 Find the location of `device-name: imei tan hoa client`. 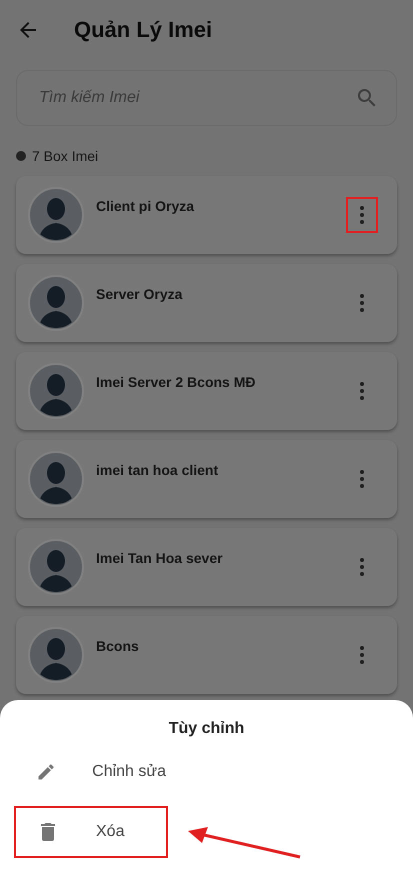

device-name: imei tan hoa client is located at coordinates (158, 470).